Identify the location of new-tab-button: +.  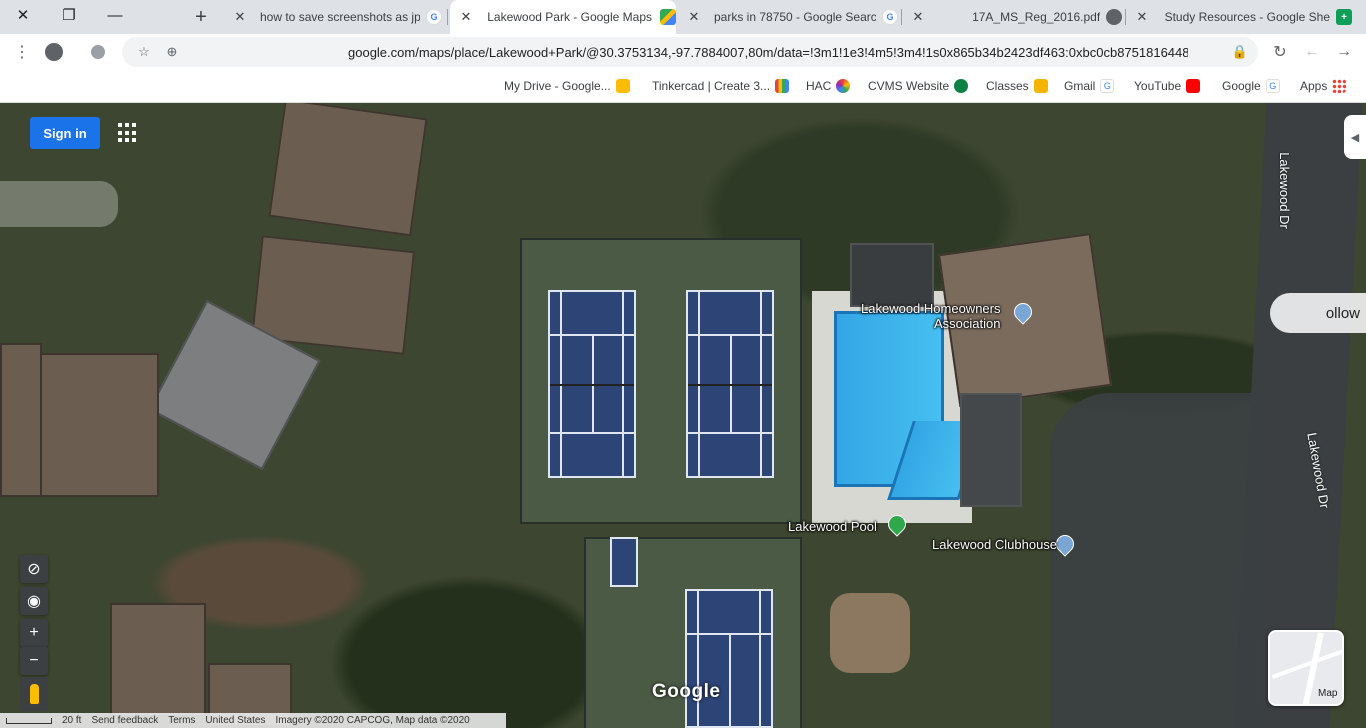
(201, 17).